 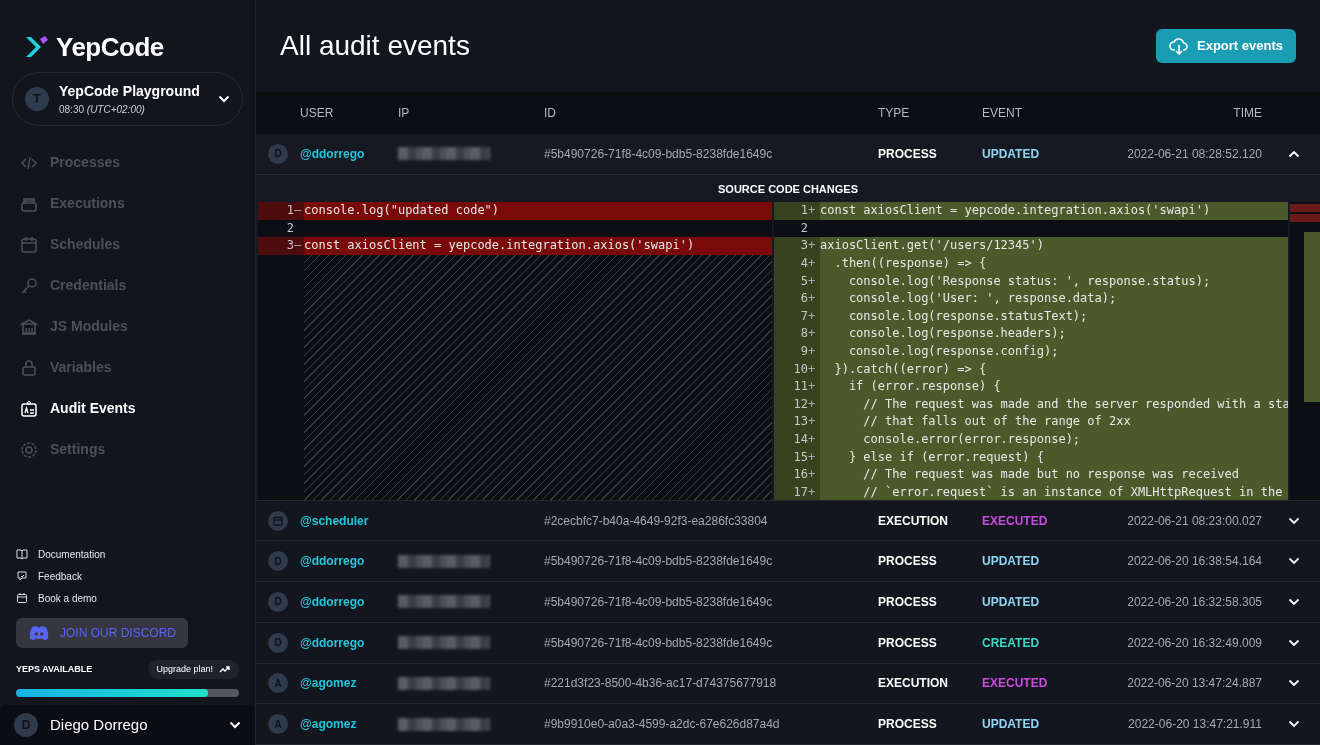 I want to click on page-title: All audit events, so click(x=375, y=46).